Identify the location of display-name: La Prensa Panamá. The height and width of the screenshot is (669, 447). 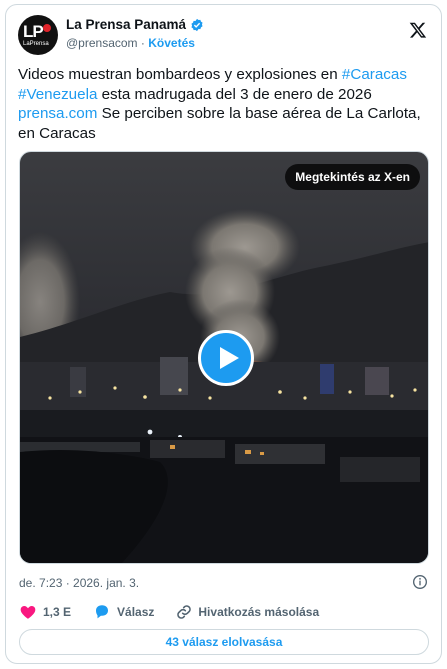
(126, 24).